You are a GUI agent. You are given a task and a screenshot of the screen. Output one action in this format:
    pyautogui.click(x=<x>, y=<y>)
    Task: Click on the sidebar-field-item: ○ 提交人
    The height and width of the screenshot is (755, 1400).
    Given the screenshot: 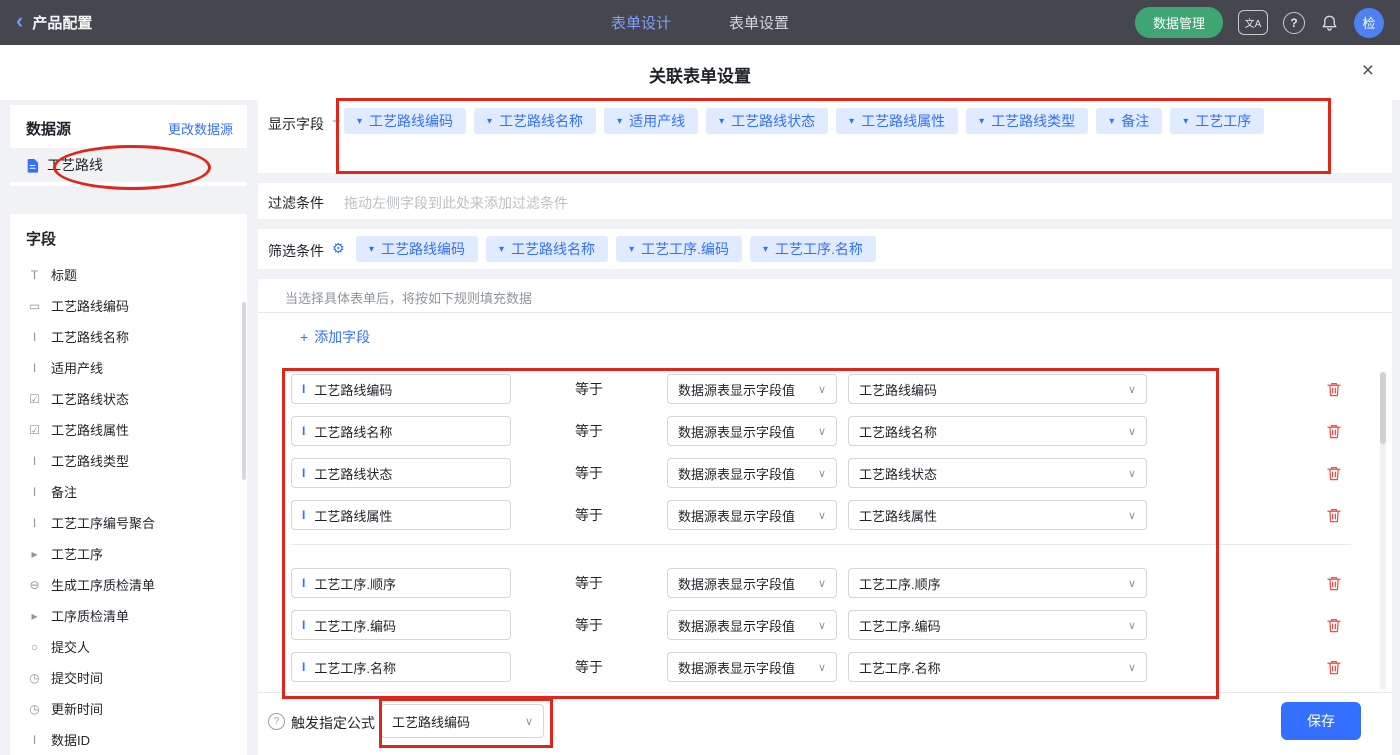 What is the action you would take?
    pyautogui.click(x=128, y=646)
    